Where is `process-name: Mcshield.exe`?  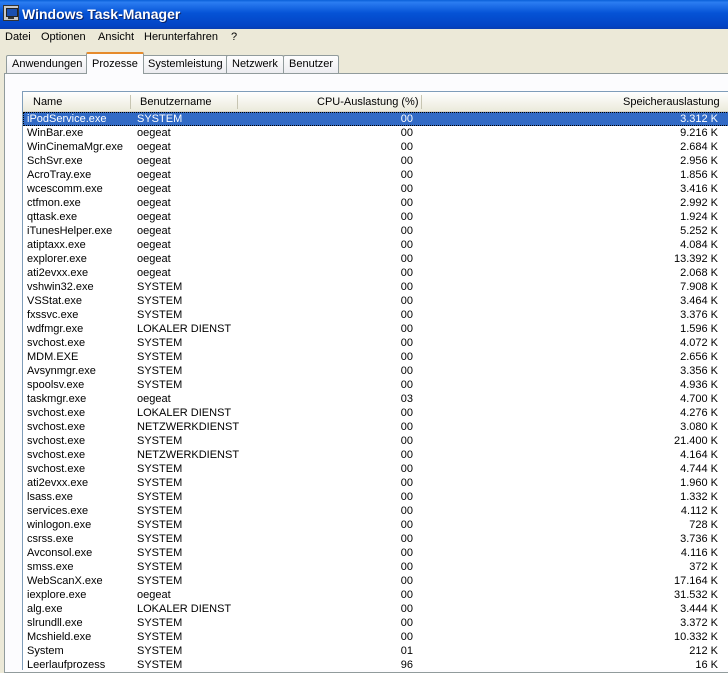 process-name: Mcshield.exe is located at coordinates (59, 637).